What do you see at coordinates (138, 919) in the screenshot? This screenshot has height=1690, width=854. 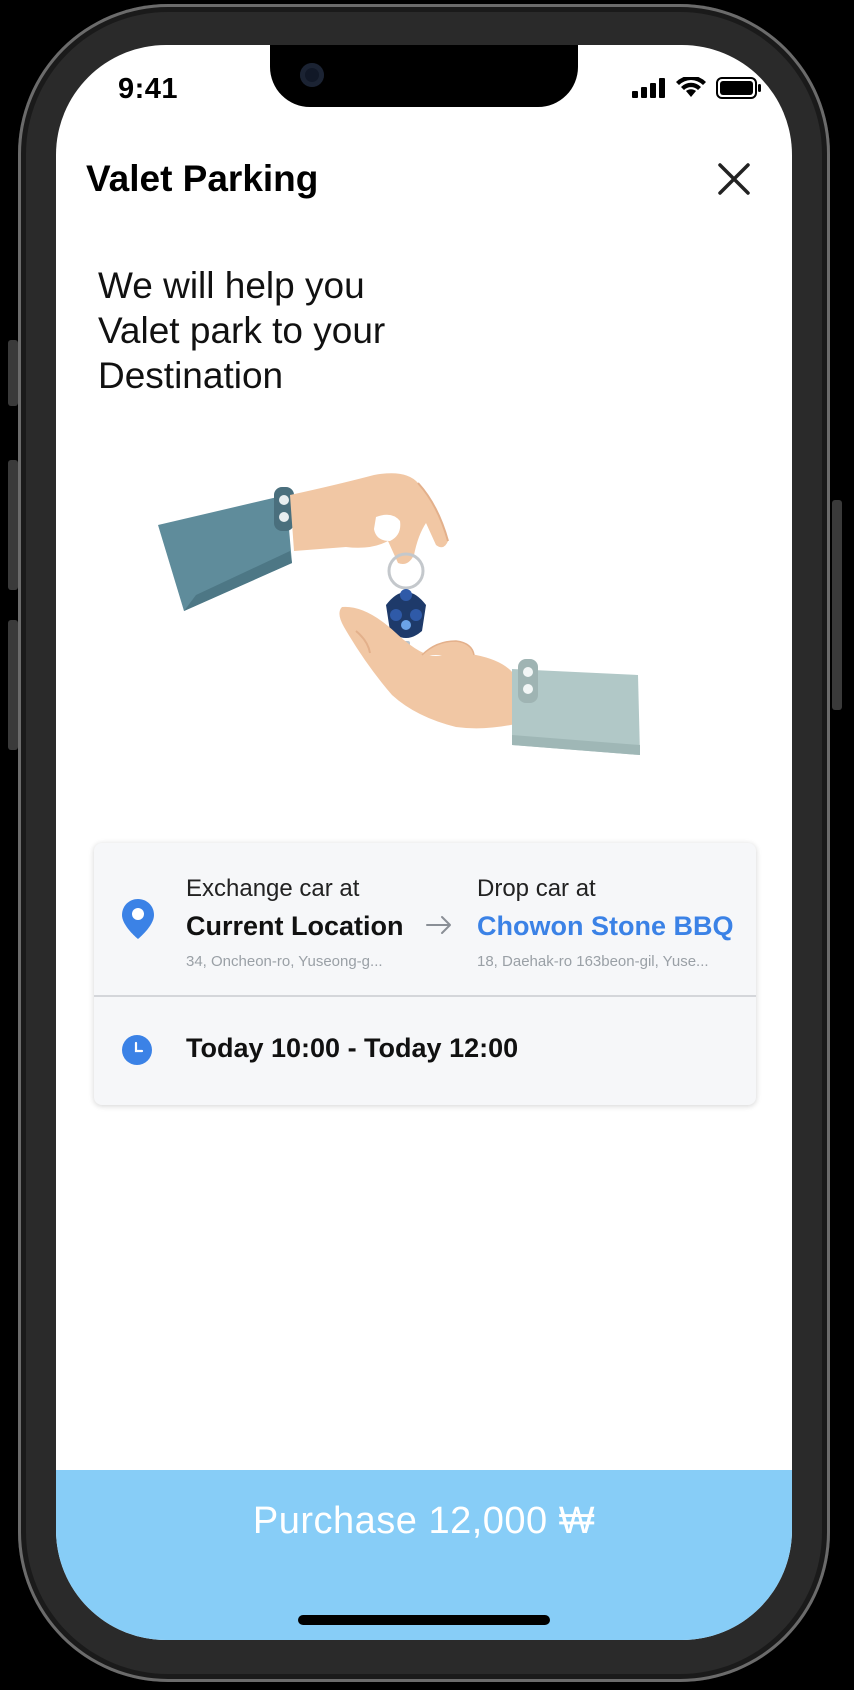 I see `location-pin-icon` at bounding box center [138, 919].